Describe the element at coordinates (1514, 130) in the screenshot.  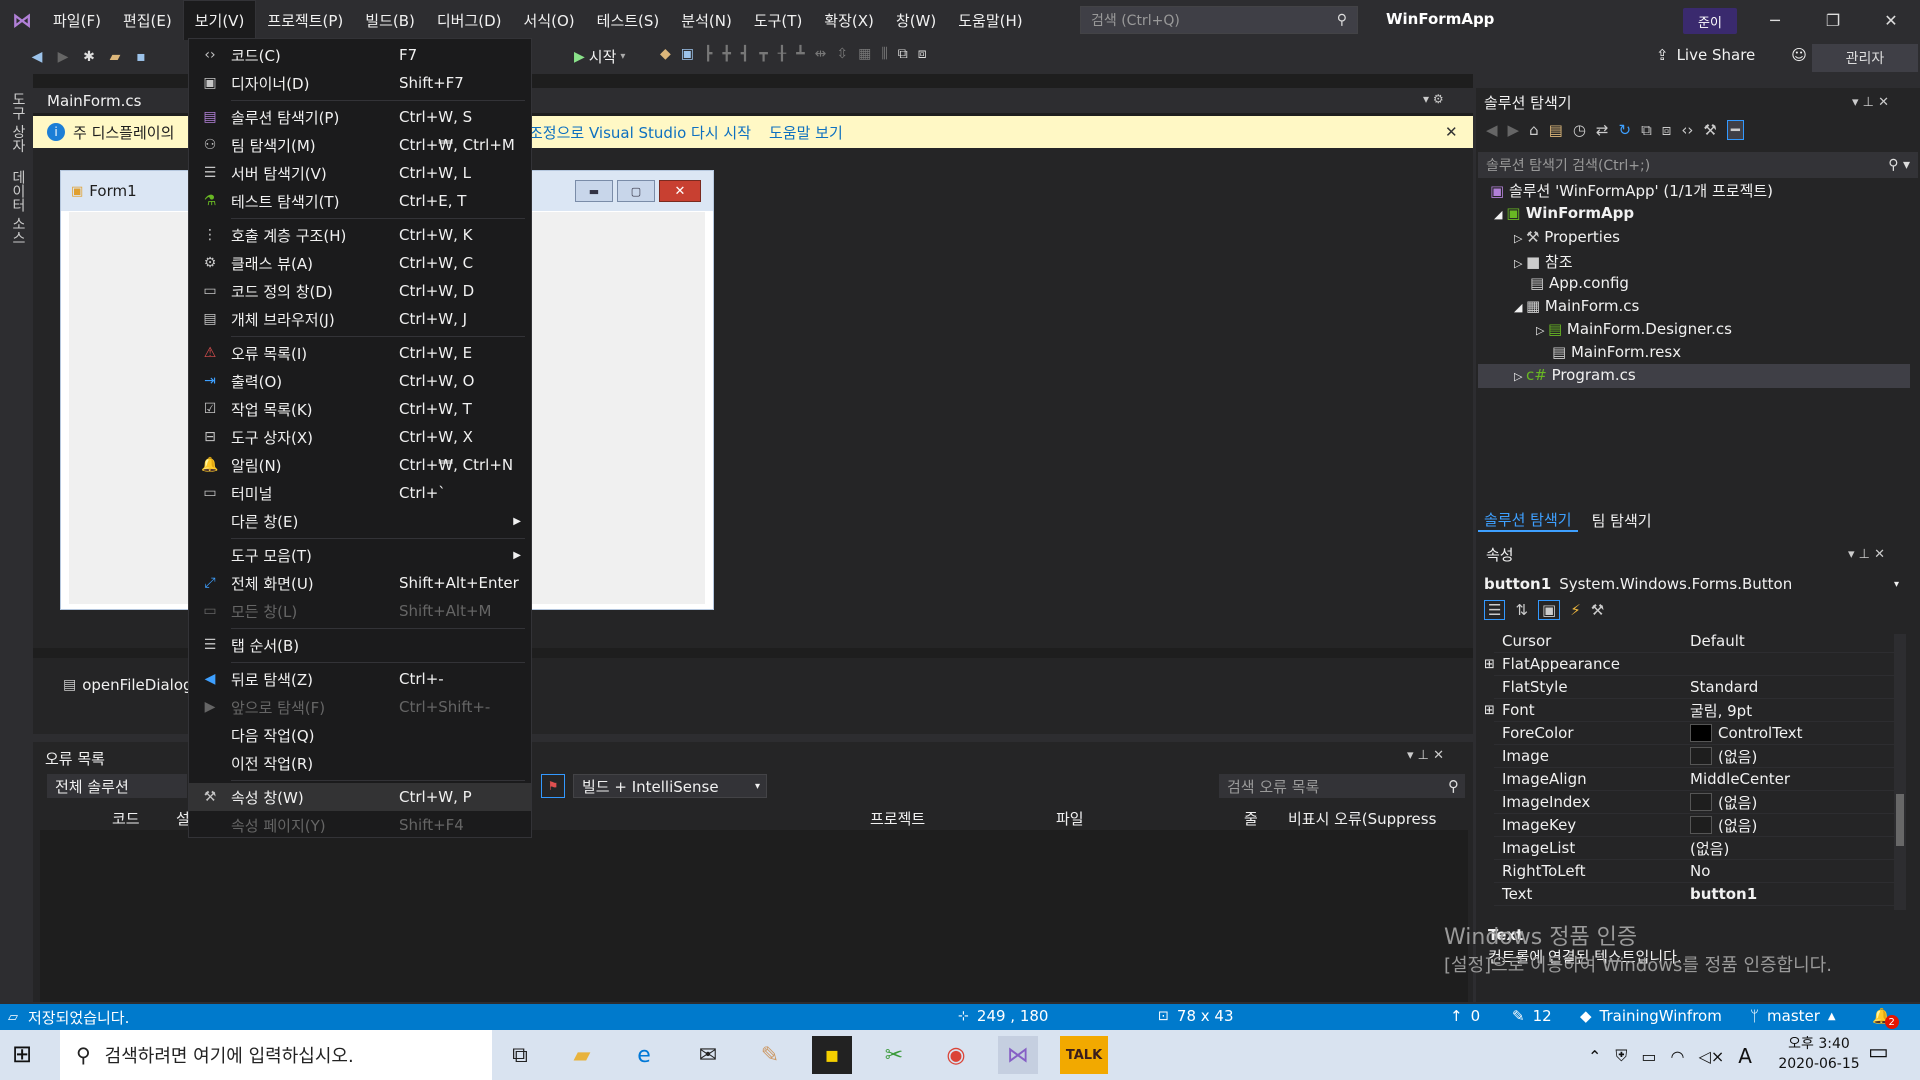
I see `forward-icon: ▶` at that location.